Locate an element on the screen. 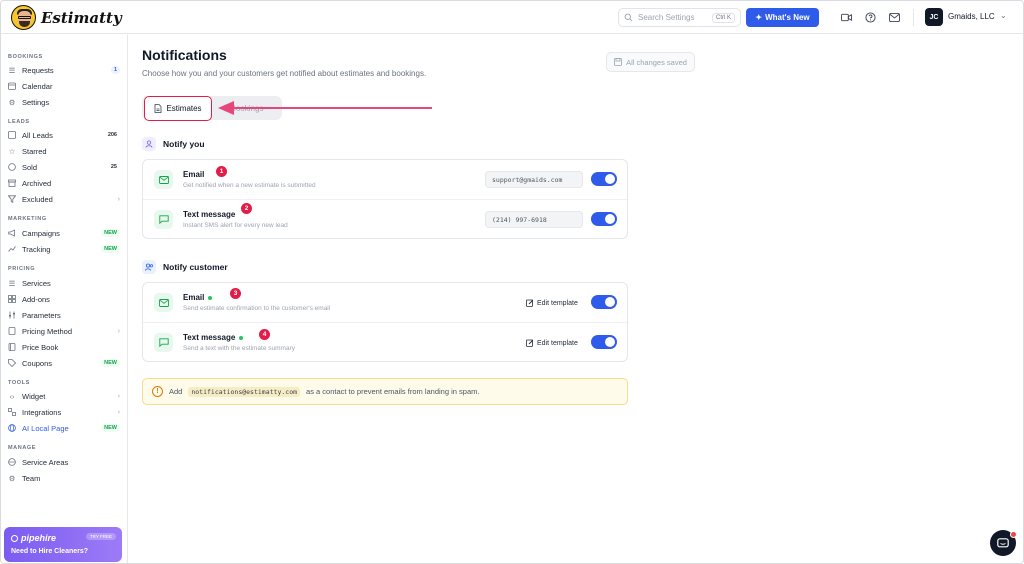 This screenshot has width=1024, height=564. sidebar-item-campaigns: Campaigns NEW is located at coordinates (64, 233).